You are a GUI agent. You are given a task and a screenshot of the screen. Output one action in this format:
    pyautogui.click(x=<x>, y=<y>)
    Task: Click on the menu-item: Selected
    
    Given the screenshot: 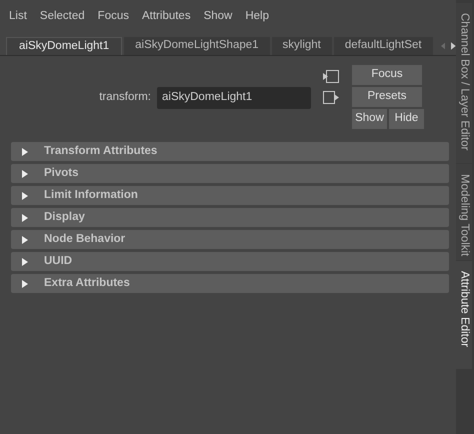 What is the action you would take?
    pyautogui.click(x=62, y=17)
    